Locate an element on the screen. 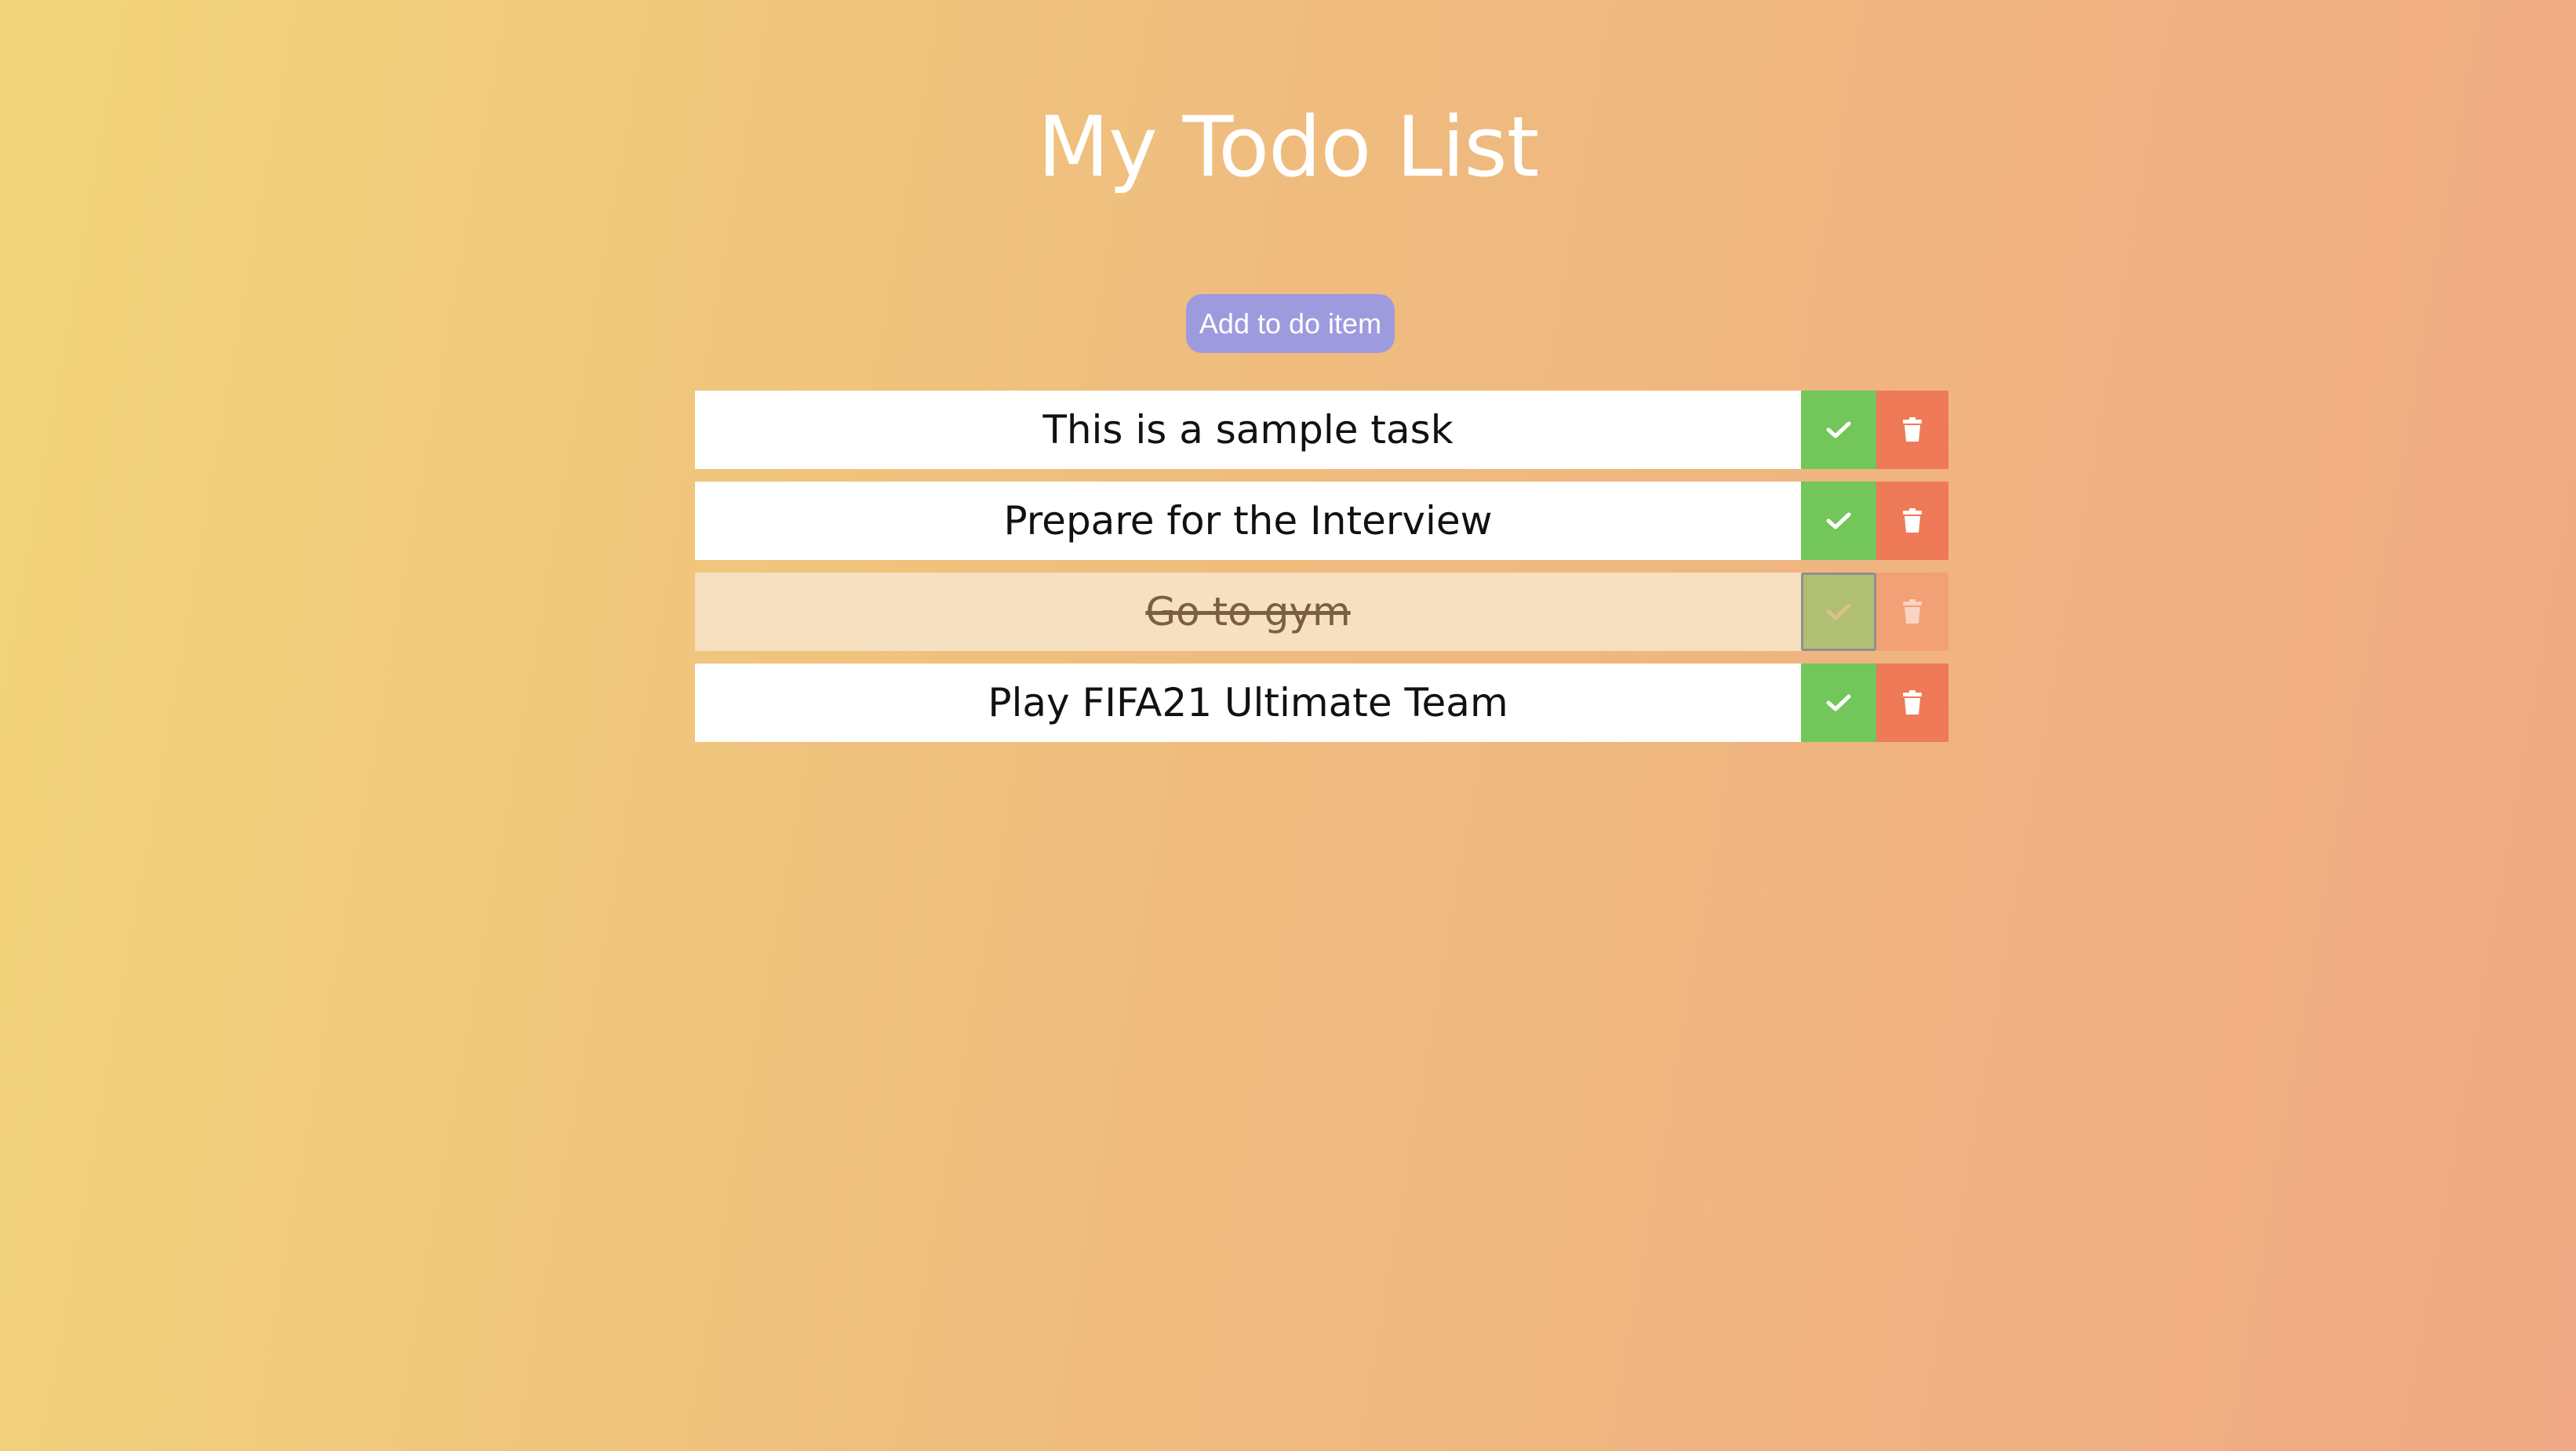  page-title: My Todo List is located at coordinates (1288, 147).